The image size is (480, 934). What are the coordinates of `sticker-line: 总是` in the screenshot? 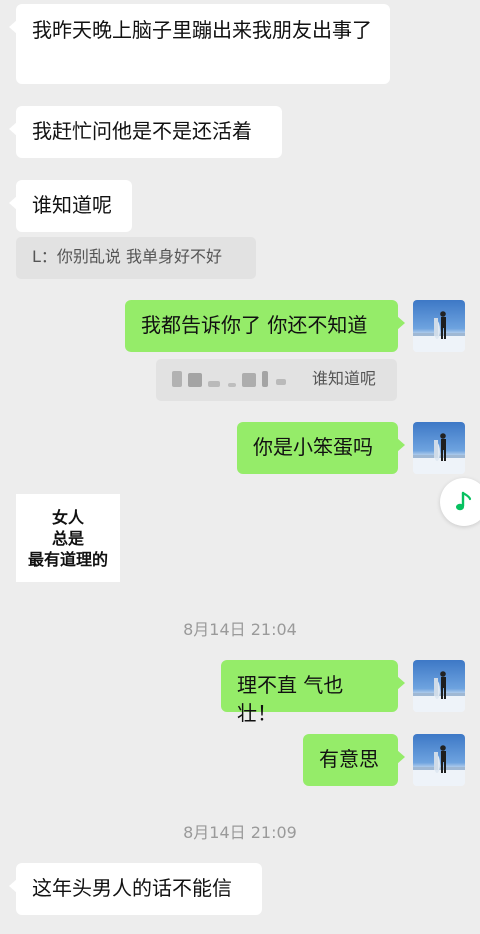 It's located at (67, 538).